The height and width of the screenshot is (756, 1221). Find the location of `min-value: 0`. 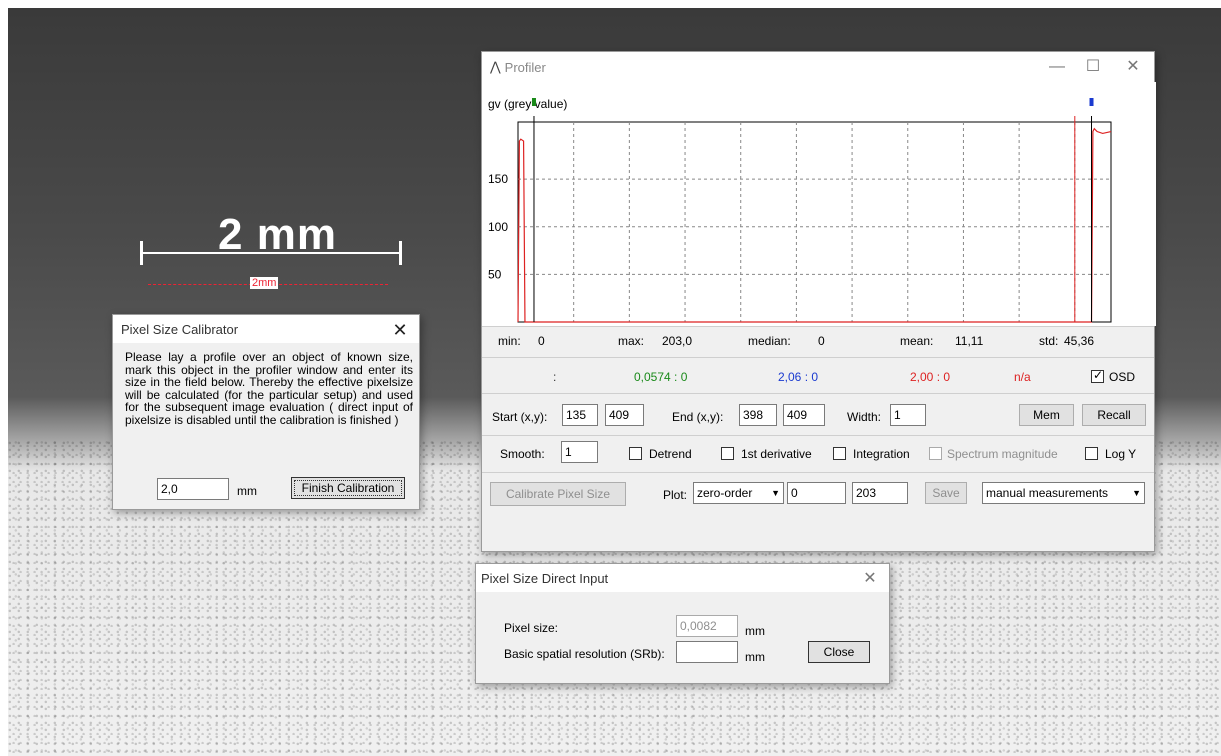

min-value: 0 is located at coordinates (541, 341).